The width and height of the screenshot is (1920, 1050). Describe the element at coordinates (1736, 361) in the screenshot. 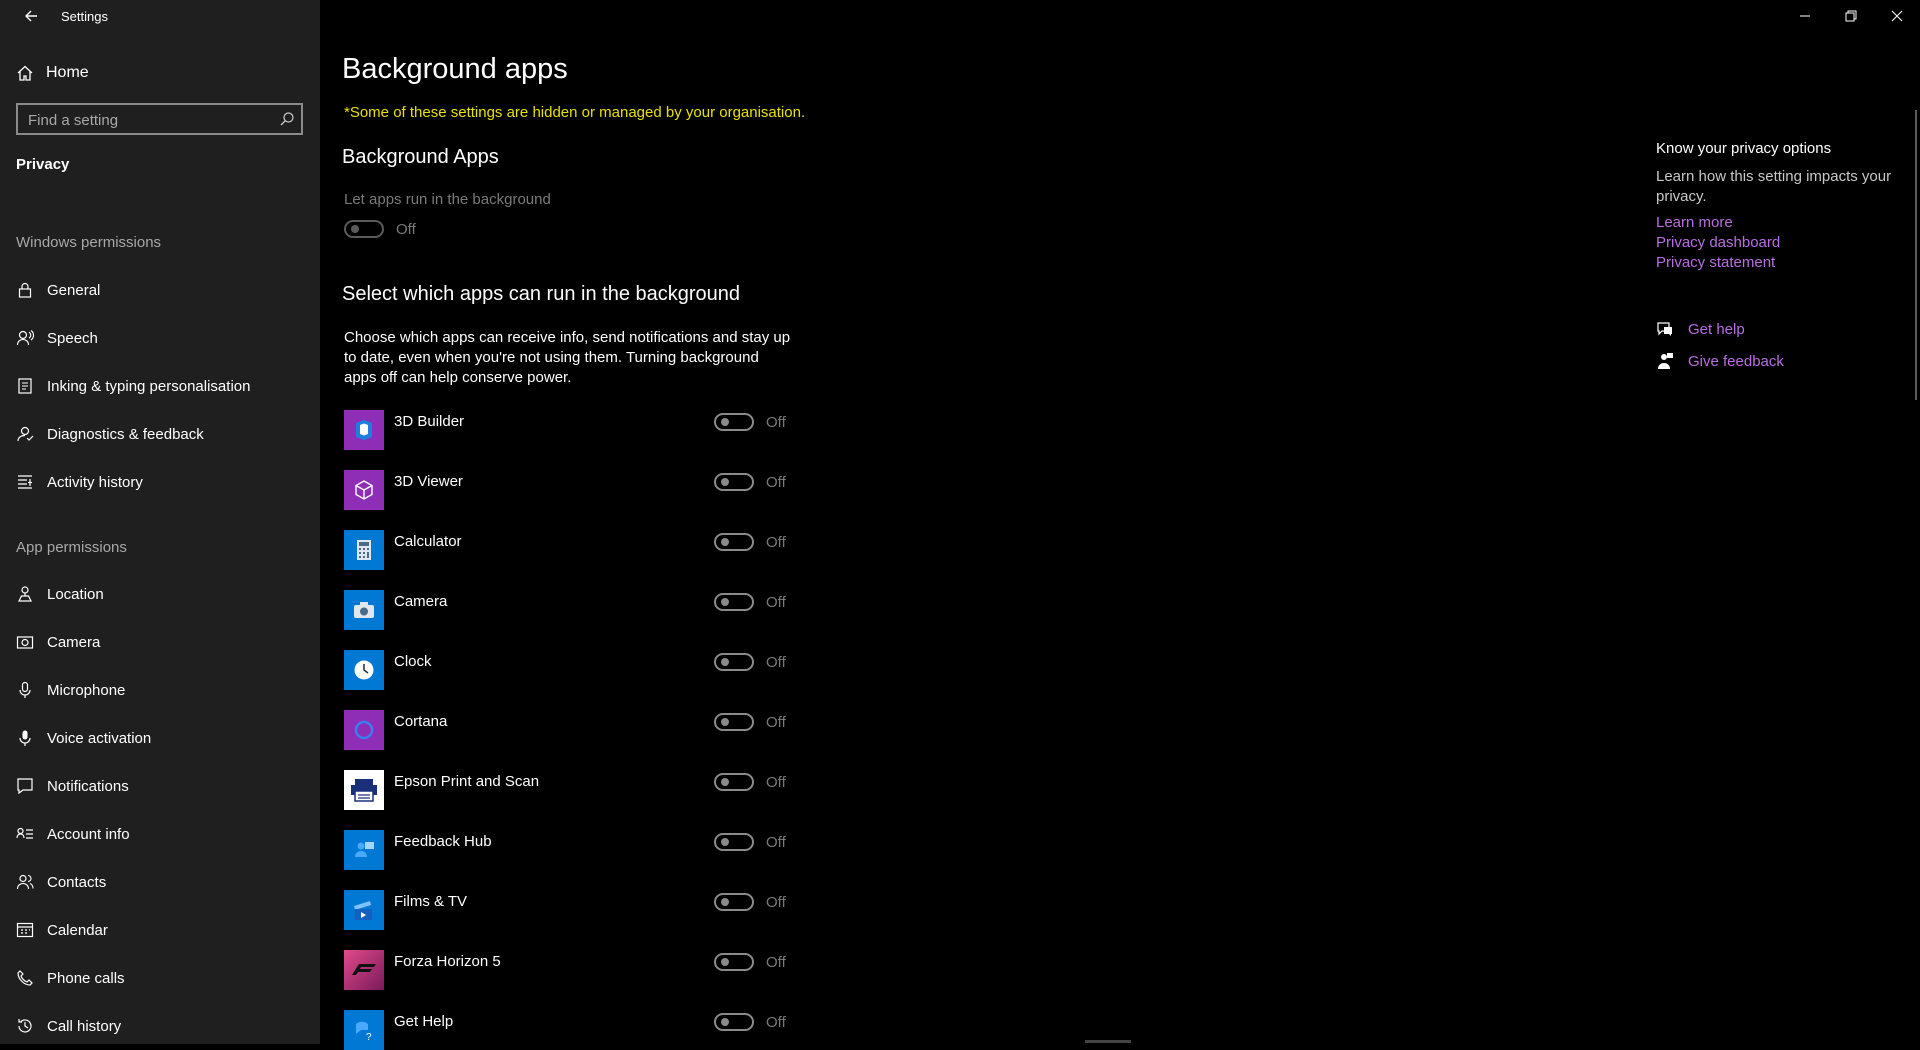

I see `give-feedback-label: Give feedback` at that location.